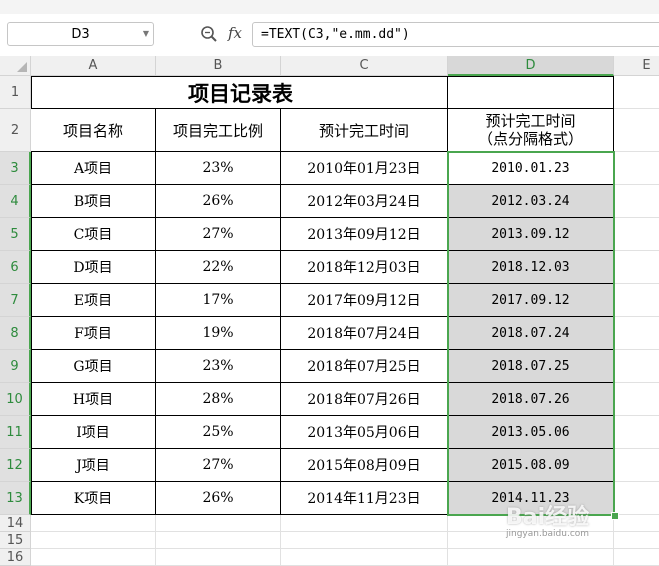 Image resolution: width=659 pixels, height=566 pixels. What do you see at coordinates (218, 168) in the screenshot?
I see `table-cell-b3: 23%` at bounding box center [218, 168].